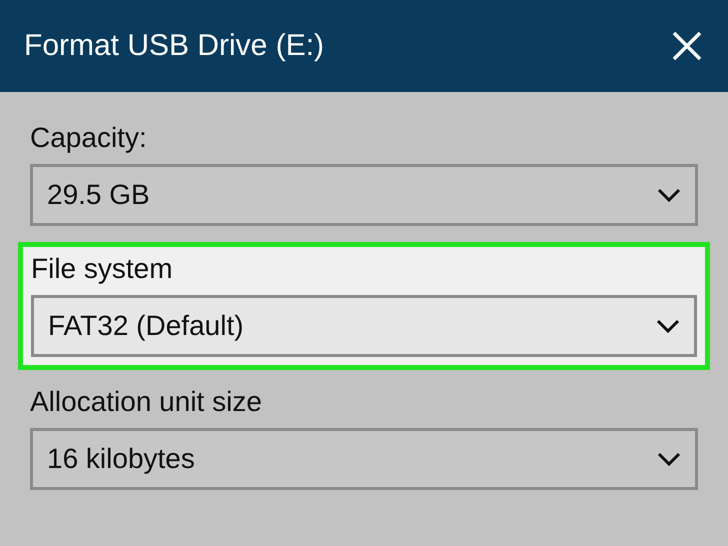 The height and width of the screenshot is (546, 728). Describe the element at coordinates (174, 46) in the screenshot. I see `window-title: Format USB Drive (E:)` at that location.